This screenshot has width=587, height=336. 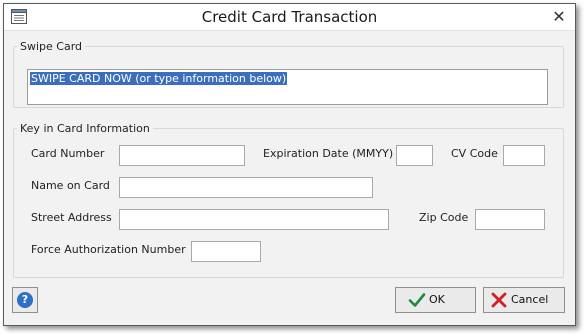 What do you see at coordinates (70, 185) in the screenshot?
I see `name-on-card-label: Name on Card` at bounding box center [70, 185].